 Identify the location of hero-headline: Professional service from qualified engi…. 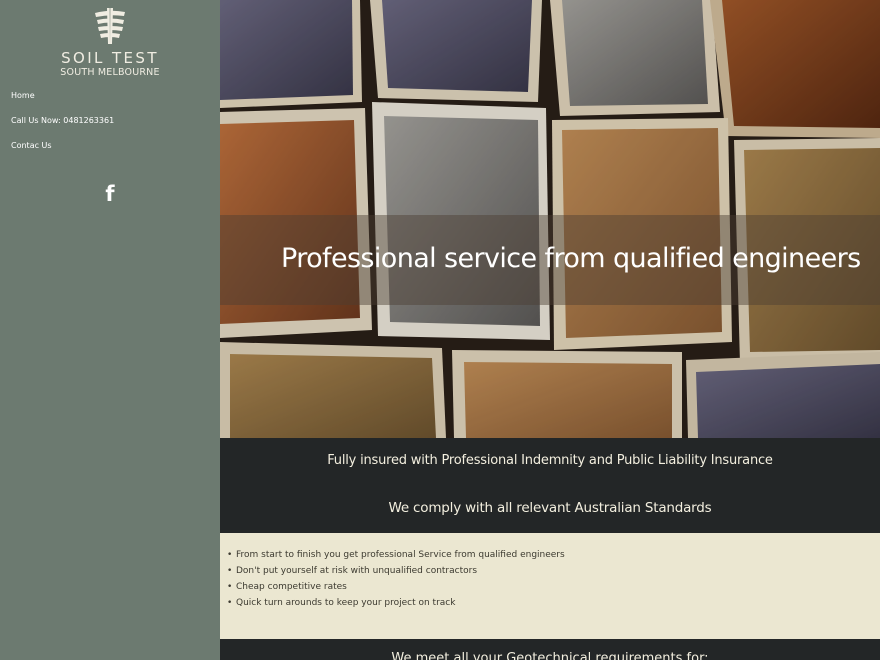
(571, 258).